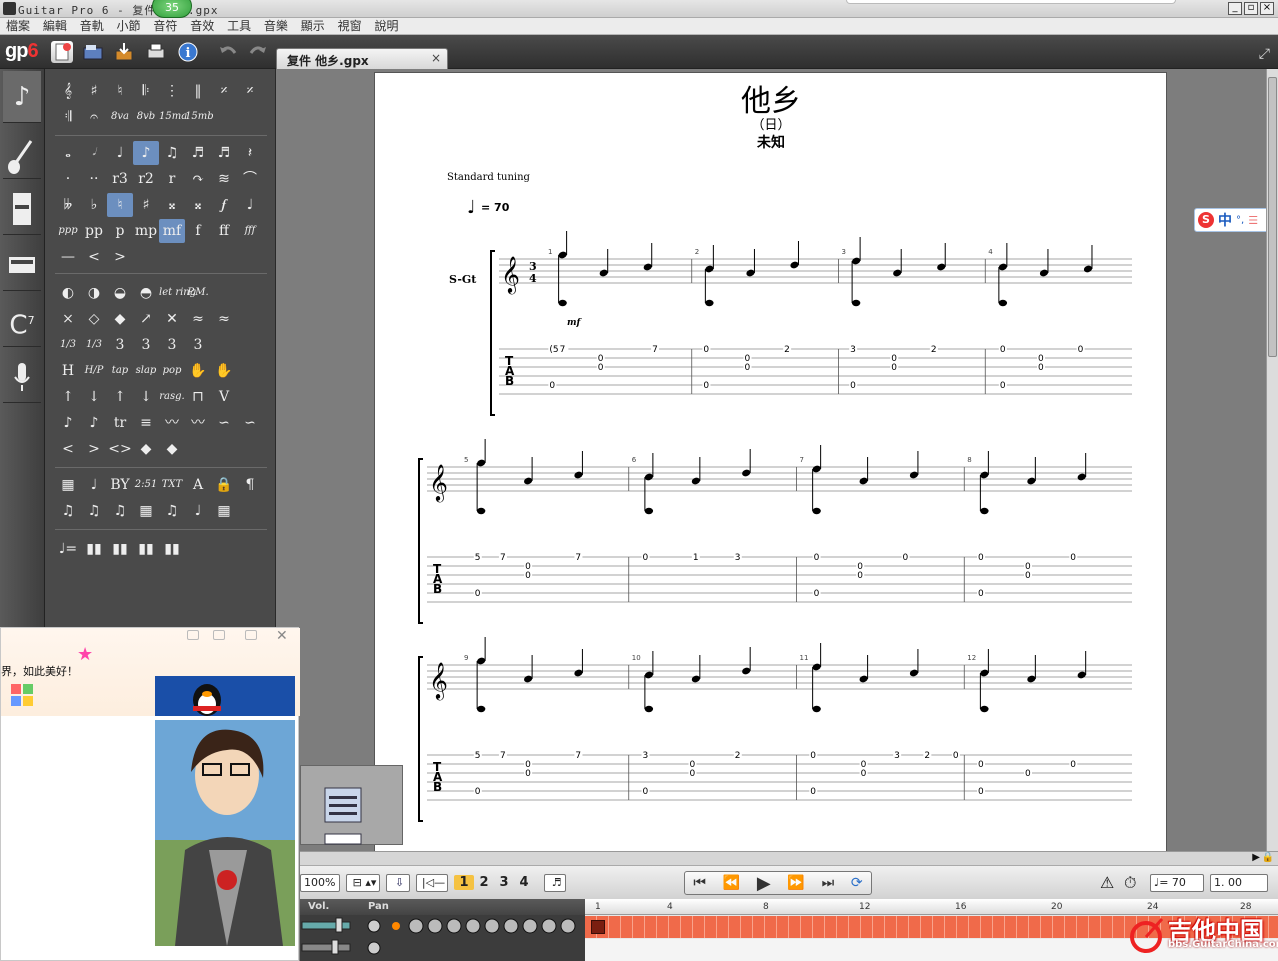  What do you see at coordinates (1225, 220) in the screenshot?
I see `ime-language: 中` at bounding box center [1225, 220].